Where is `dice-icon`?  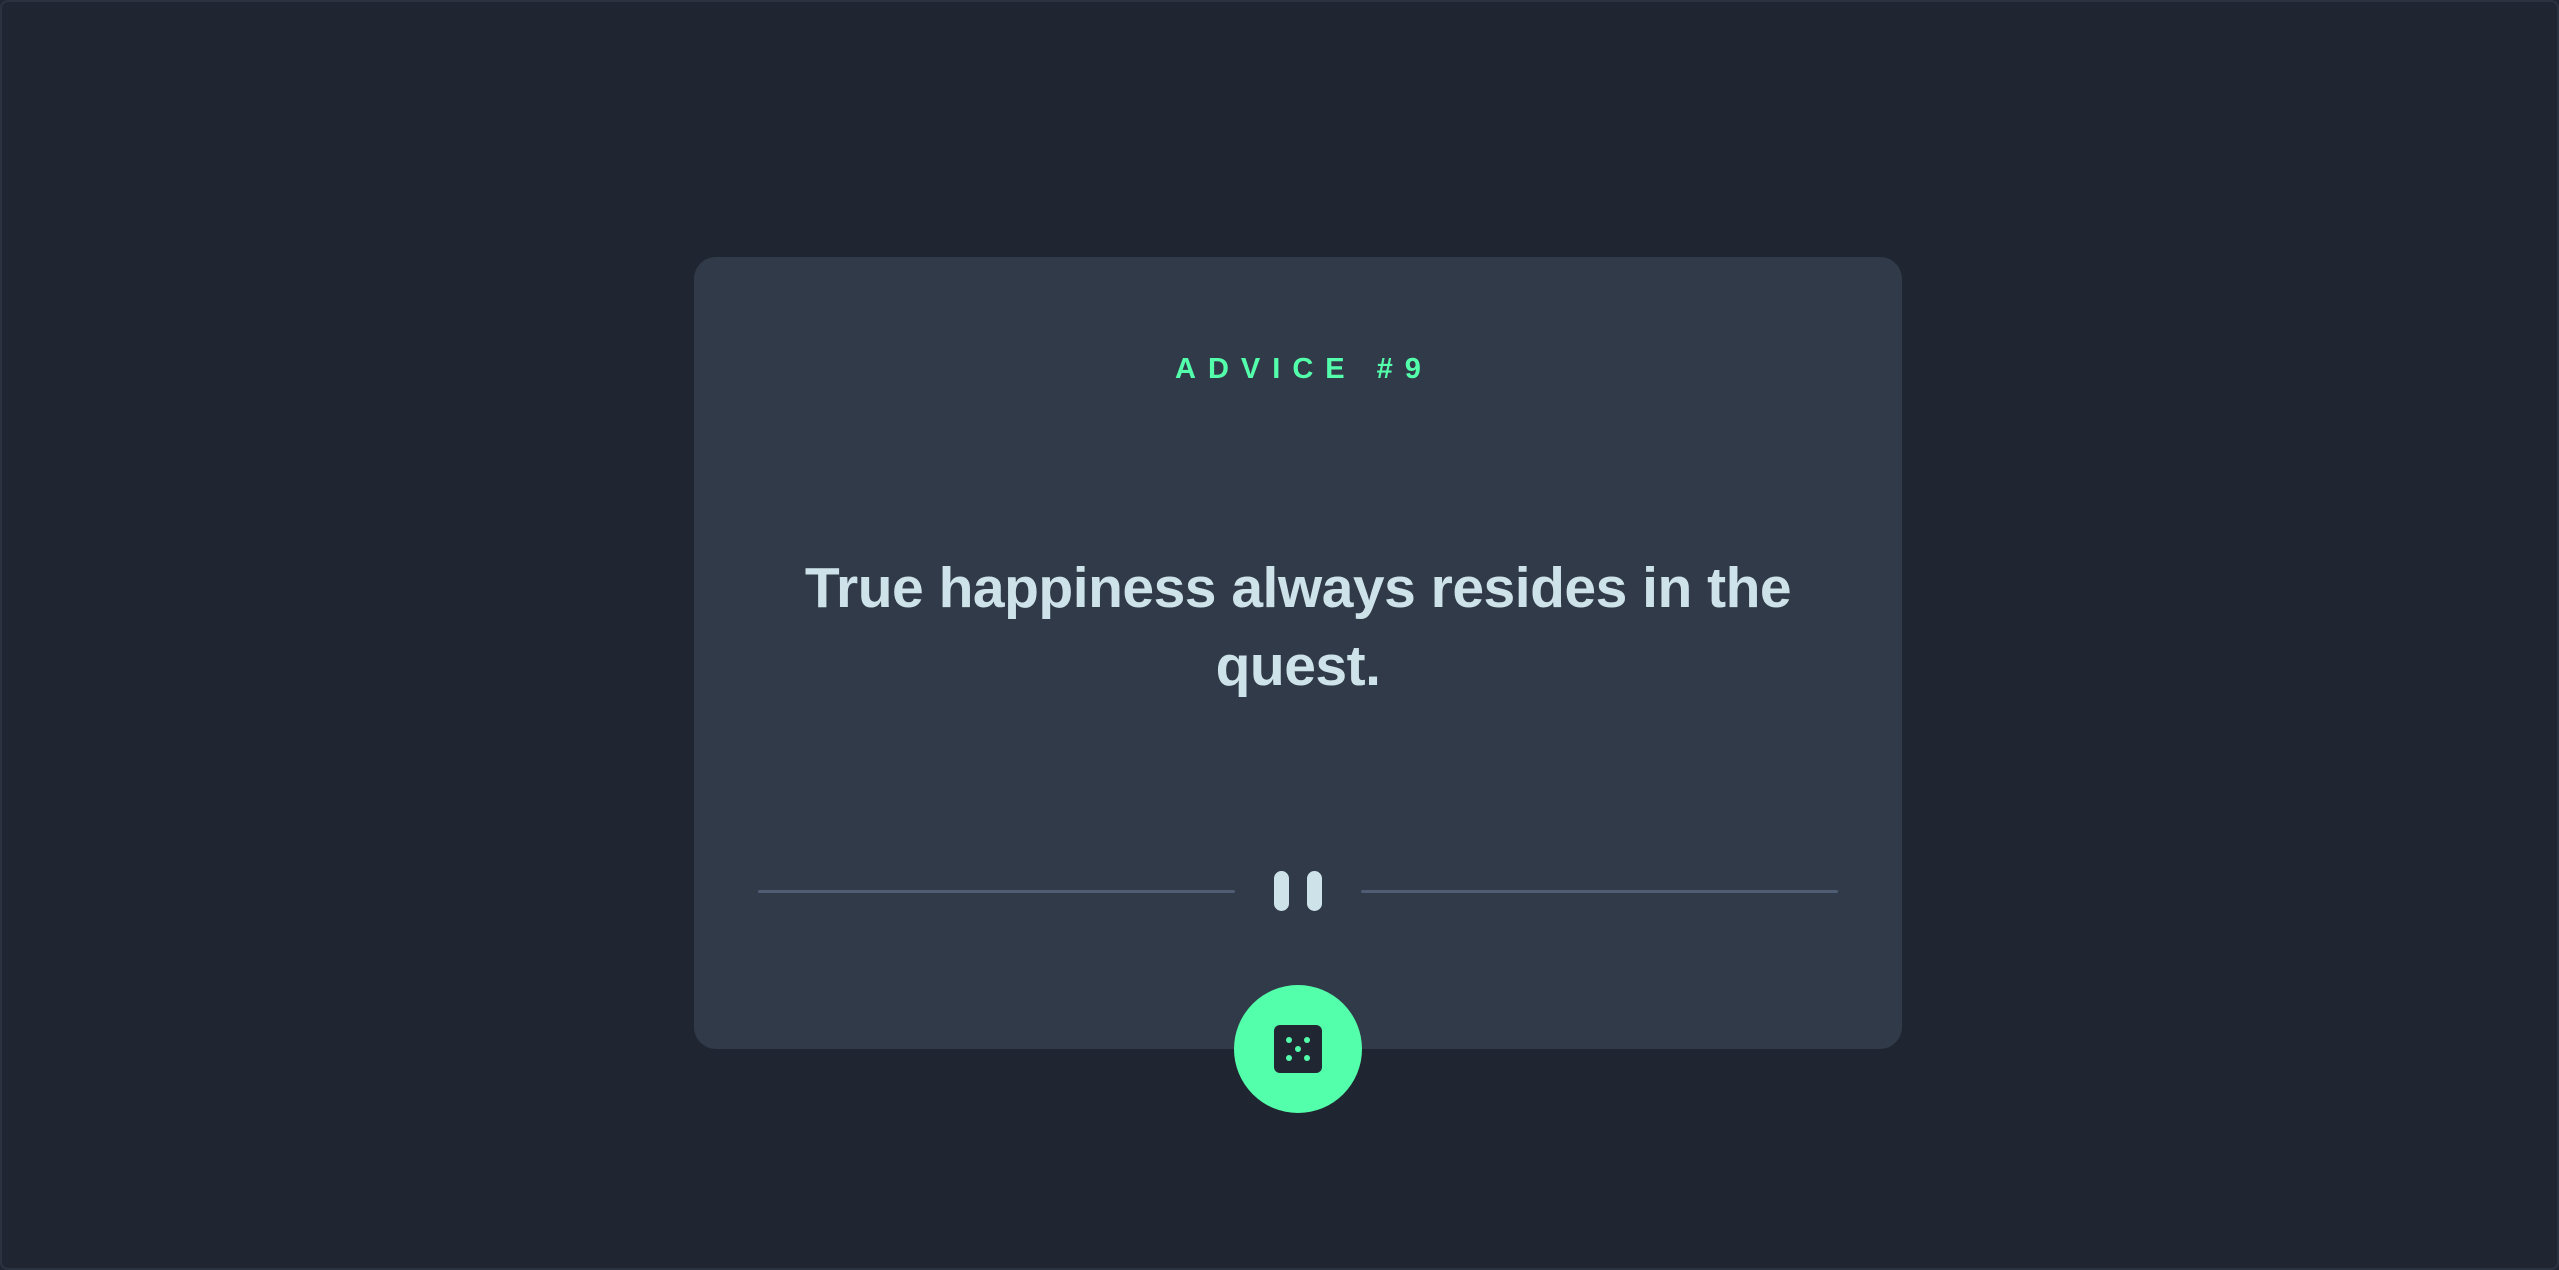
dice-icon is located at coordinates (1298, 1049).